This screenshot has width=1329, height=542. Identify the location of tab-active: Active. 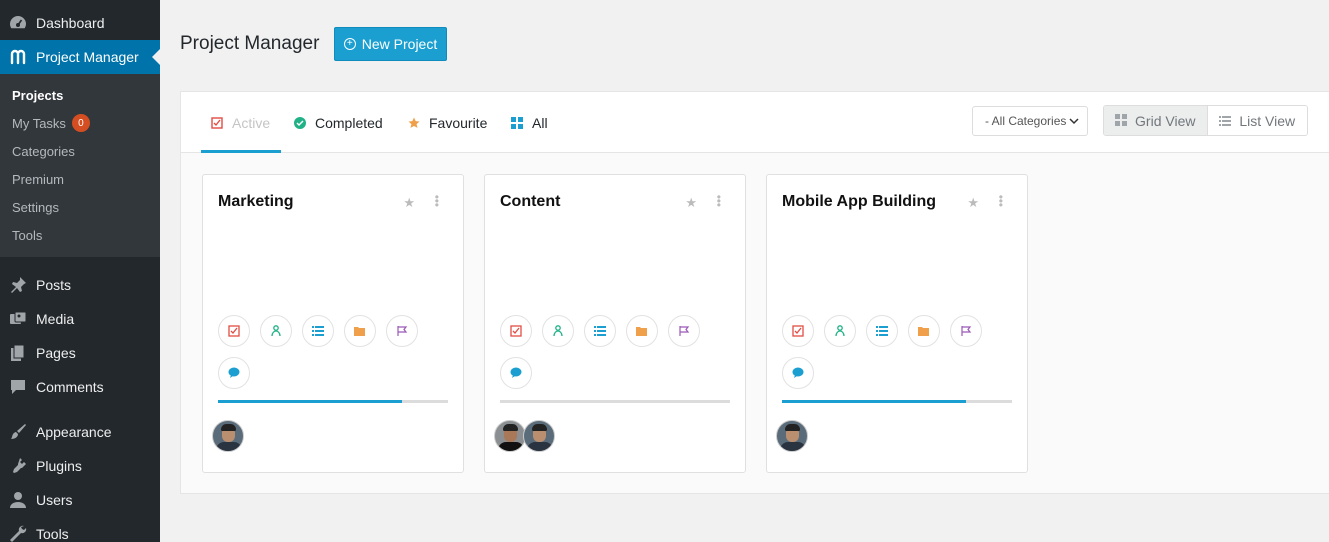
(240, 122).